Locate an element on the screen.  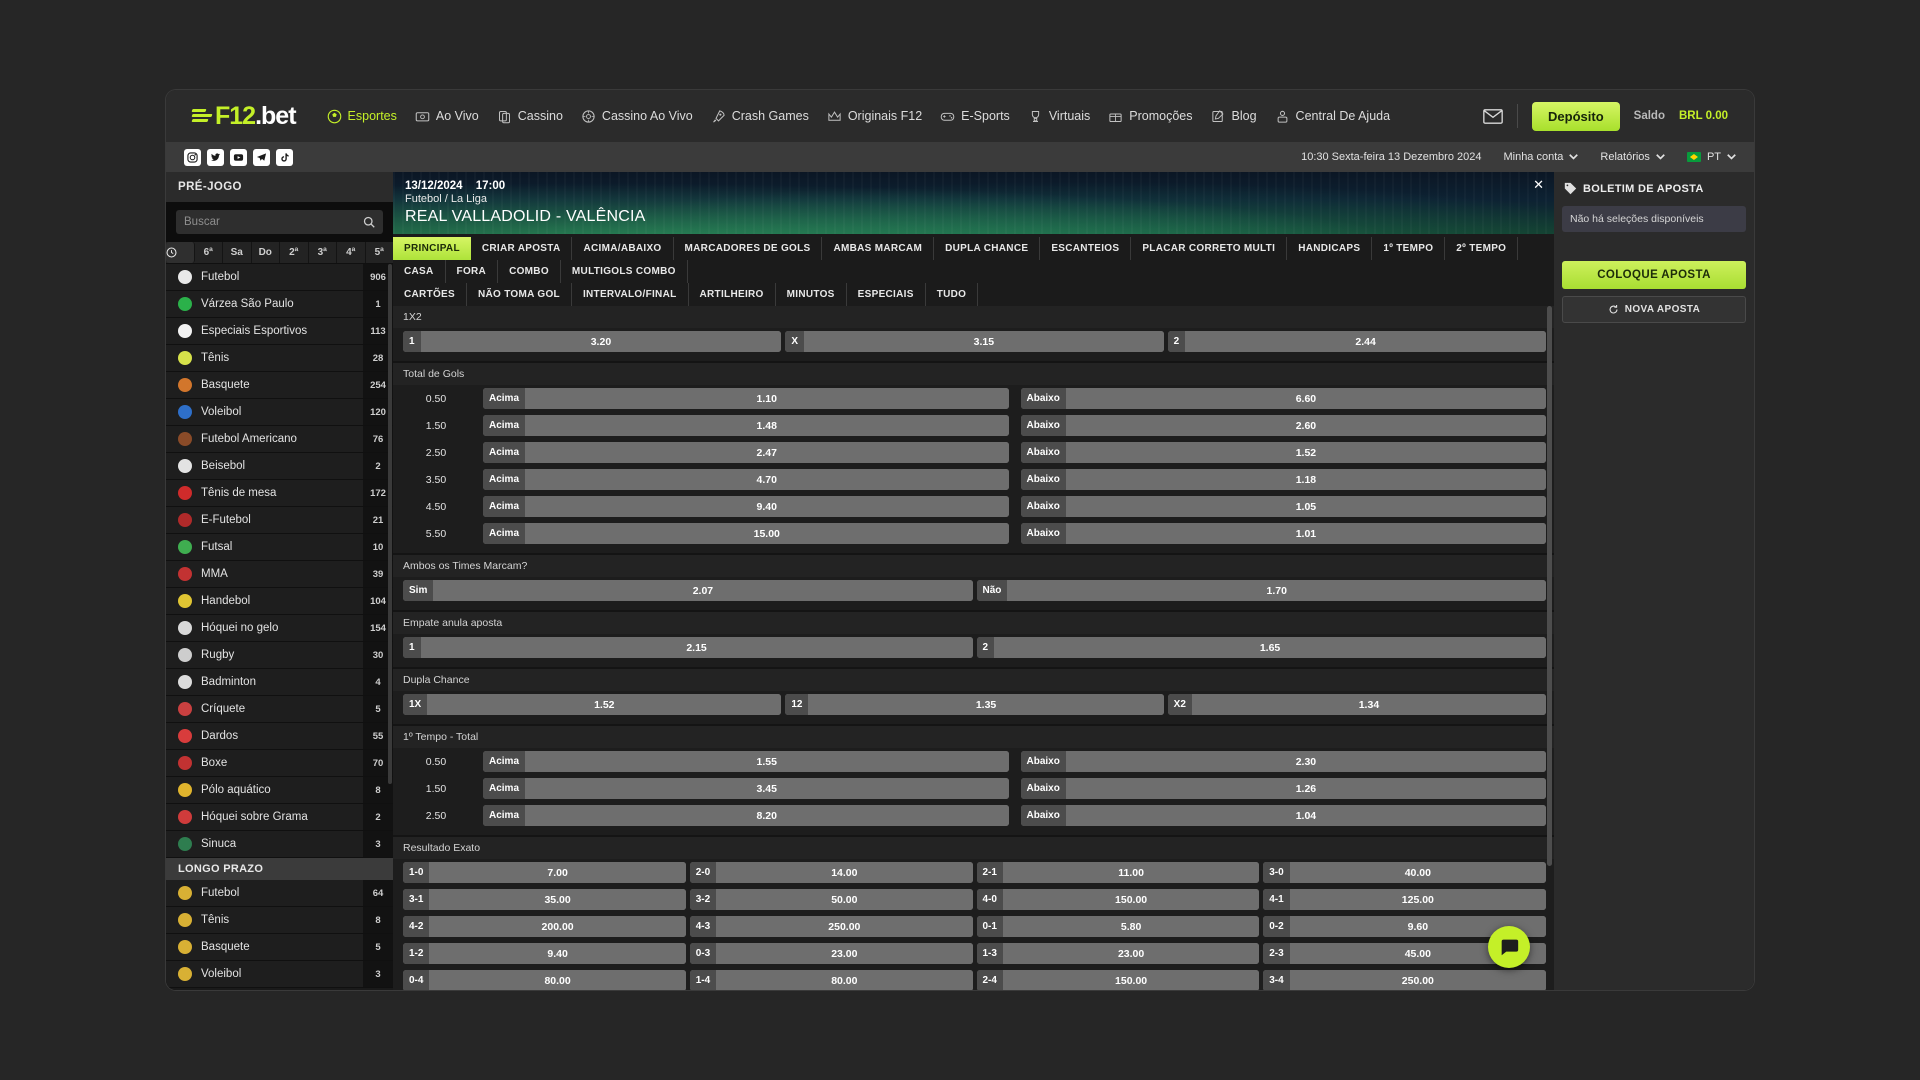
tiktok-icon is located at coordinates (284, 157).